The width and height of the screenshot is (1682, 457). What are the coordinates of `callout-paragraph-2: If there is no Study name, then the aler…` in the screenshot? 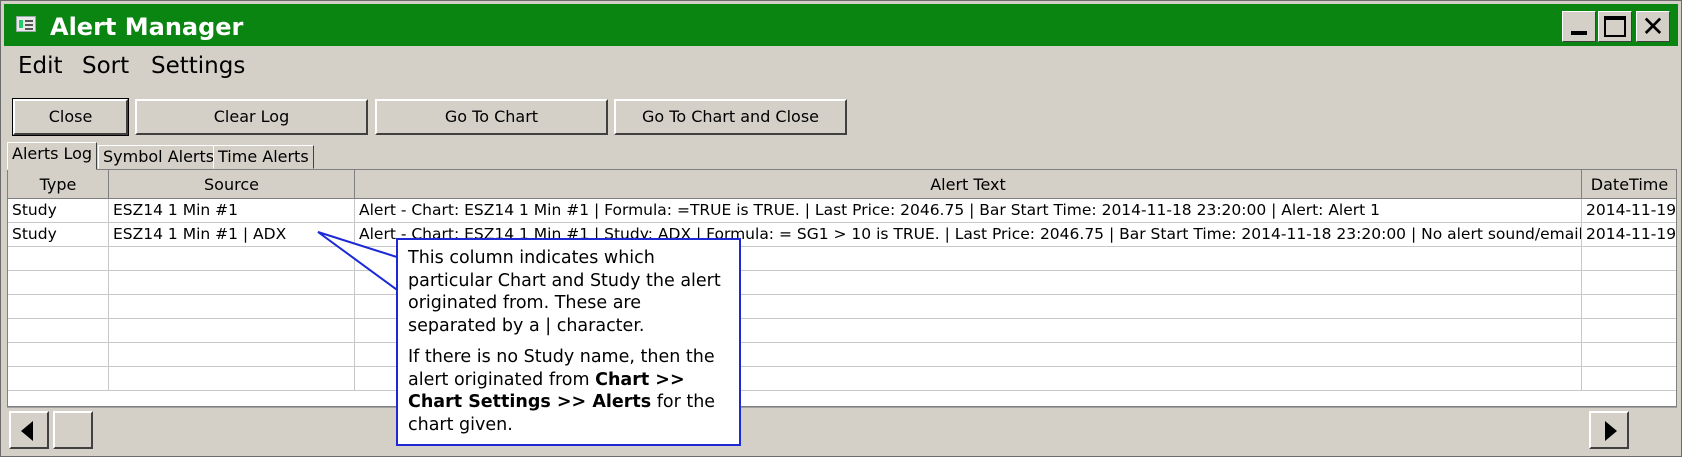 It's located at (562, 391).